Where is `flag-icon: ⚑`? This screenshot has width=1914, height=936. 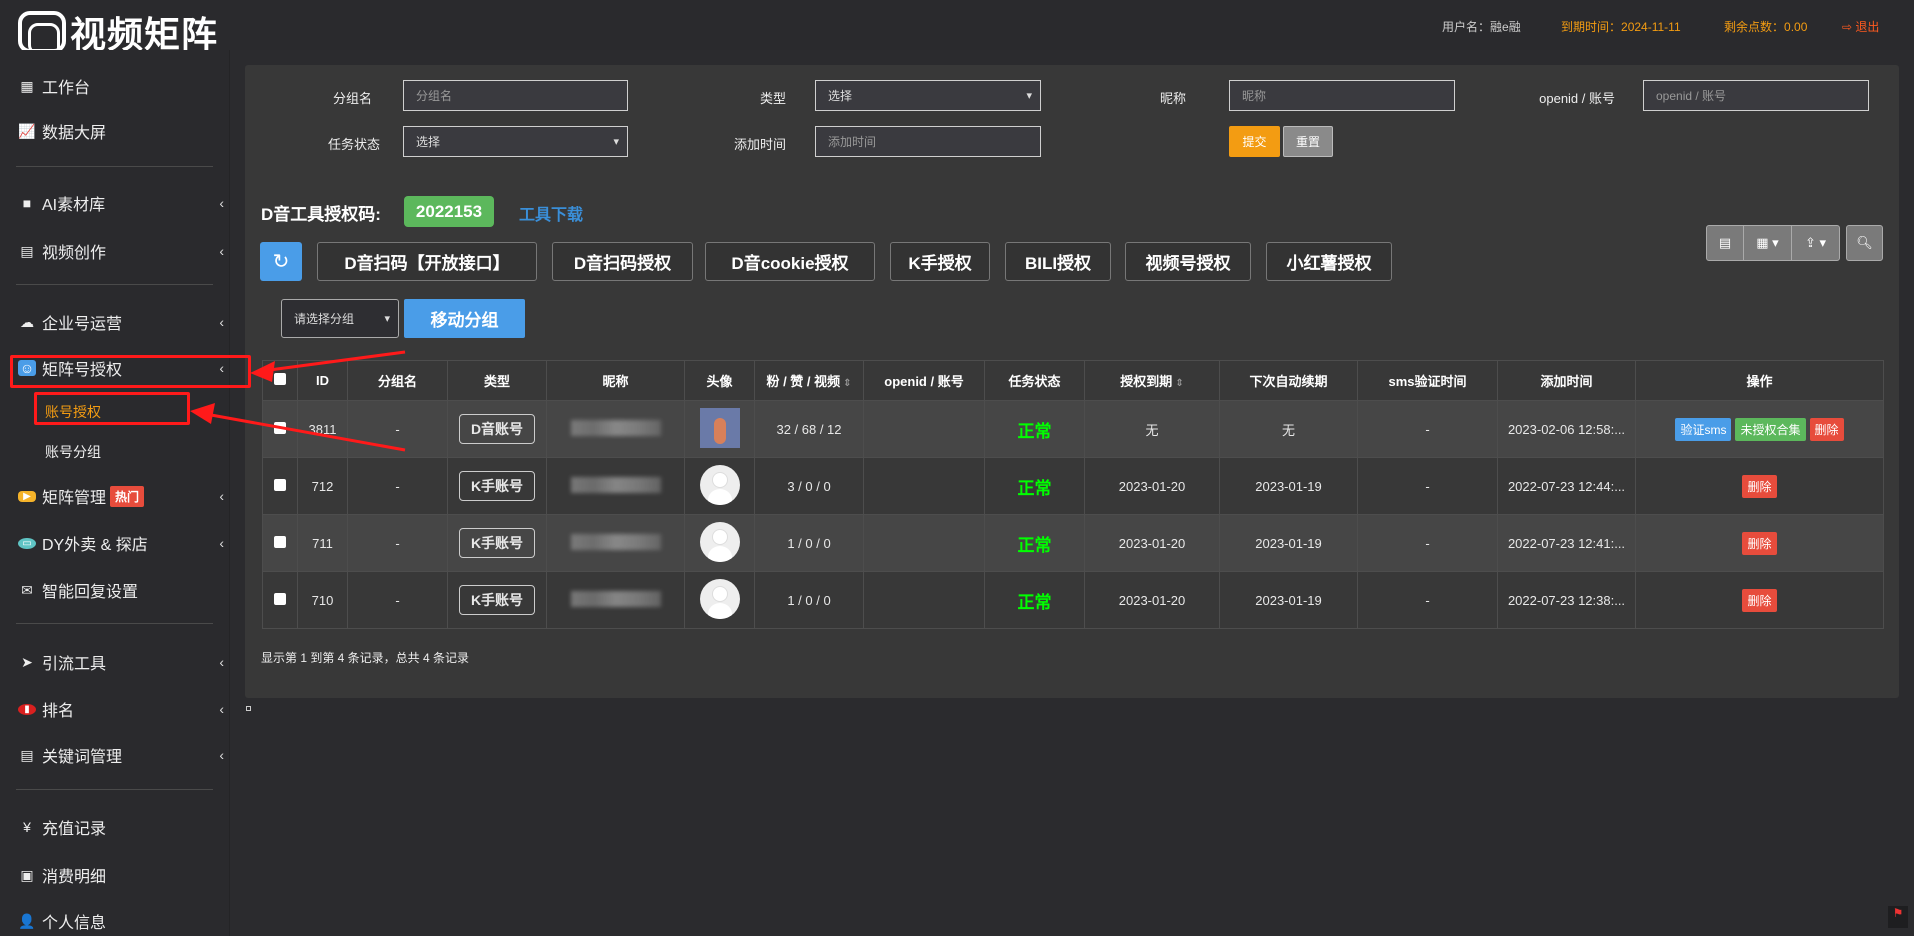
flag-icon: ⚑ is located at coordinates (1898, 917).